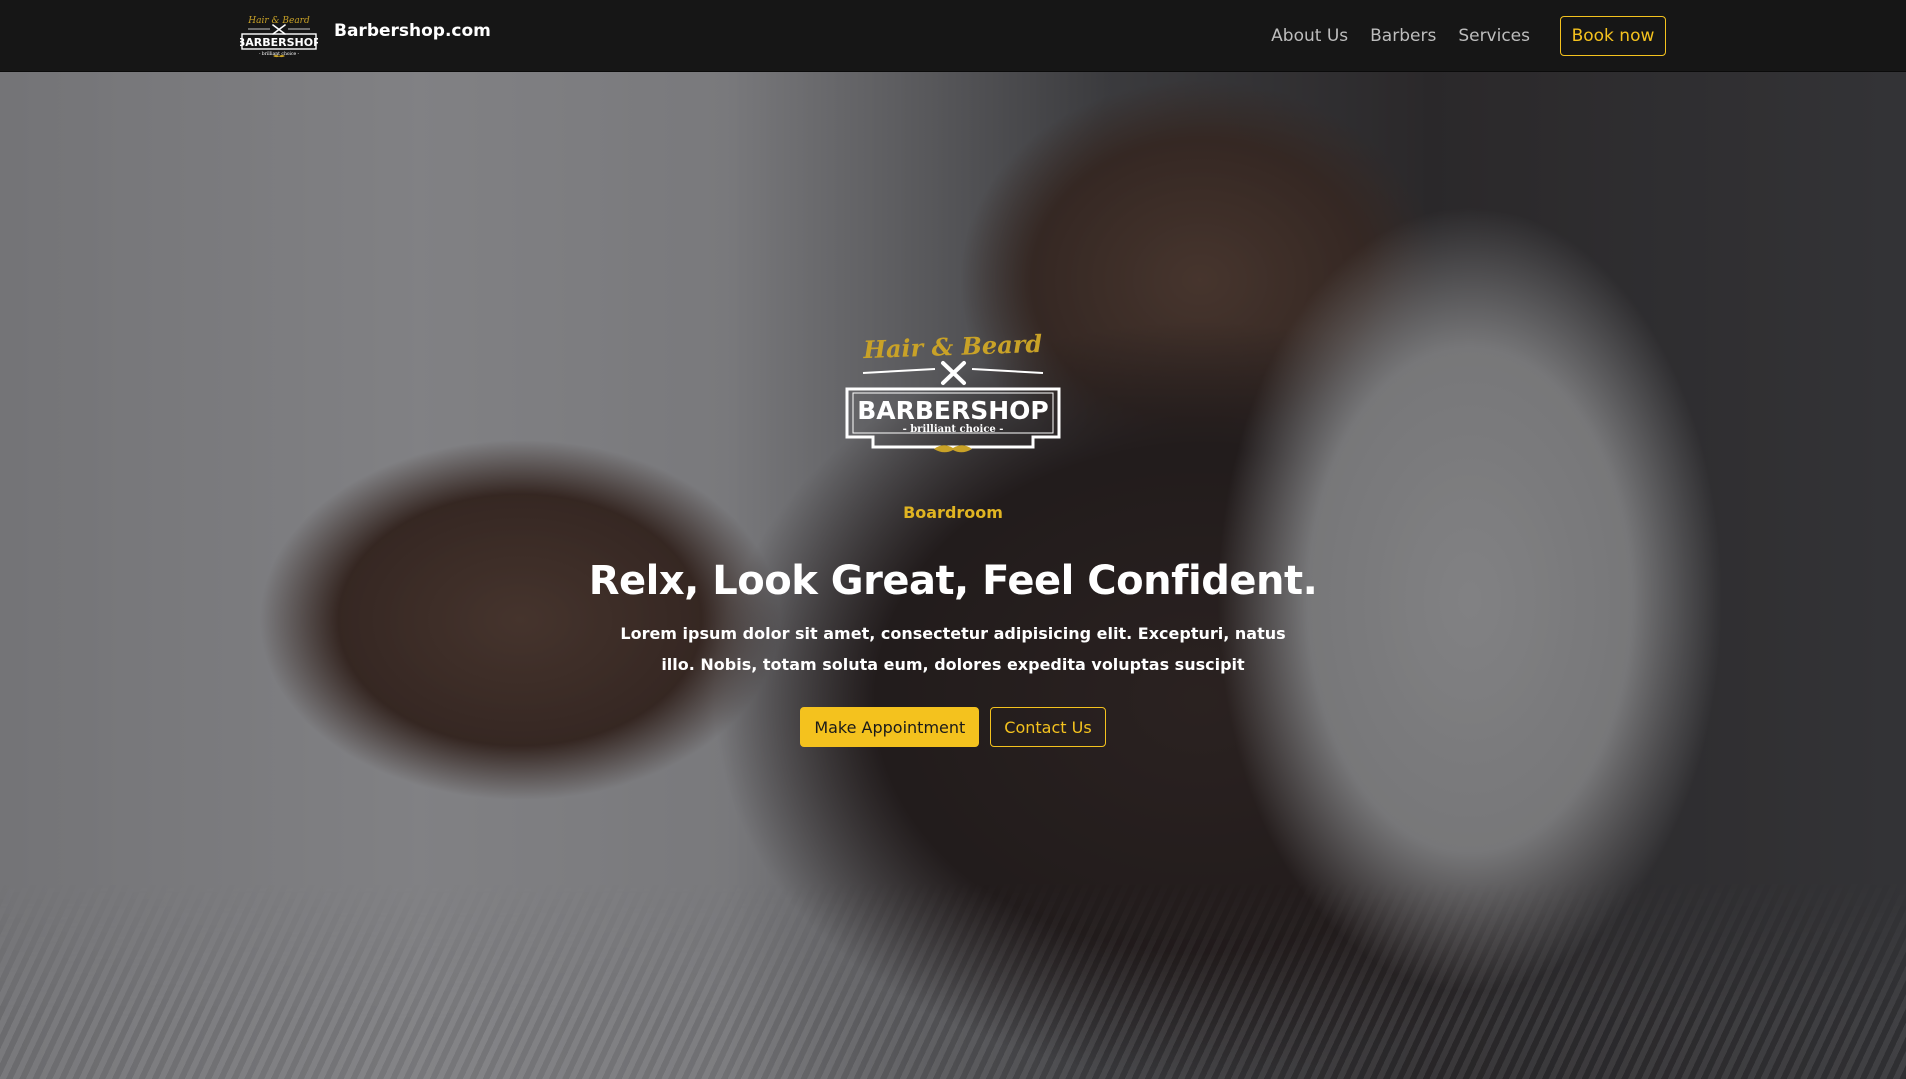 The height and width of the screenshot is (1079, 1906). I want to click on hero-logo-razors-icon, so click(953, 373).